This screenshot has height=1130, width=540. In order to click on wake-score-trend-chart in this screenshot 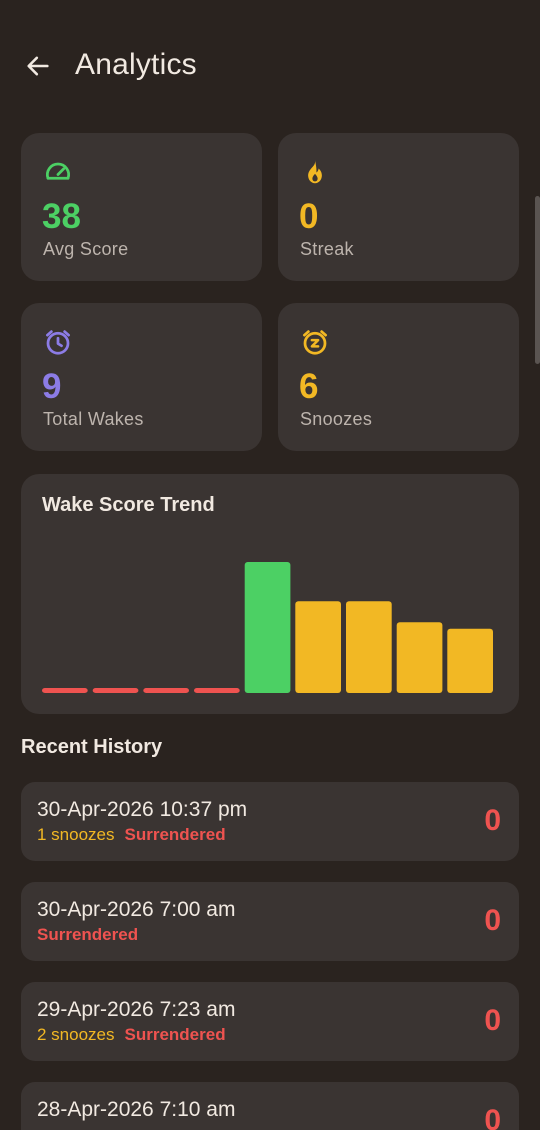, I will do `click(267, 627)`.